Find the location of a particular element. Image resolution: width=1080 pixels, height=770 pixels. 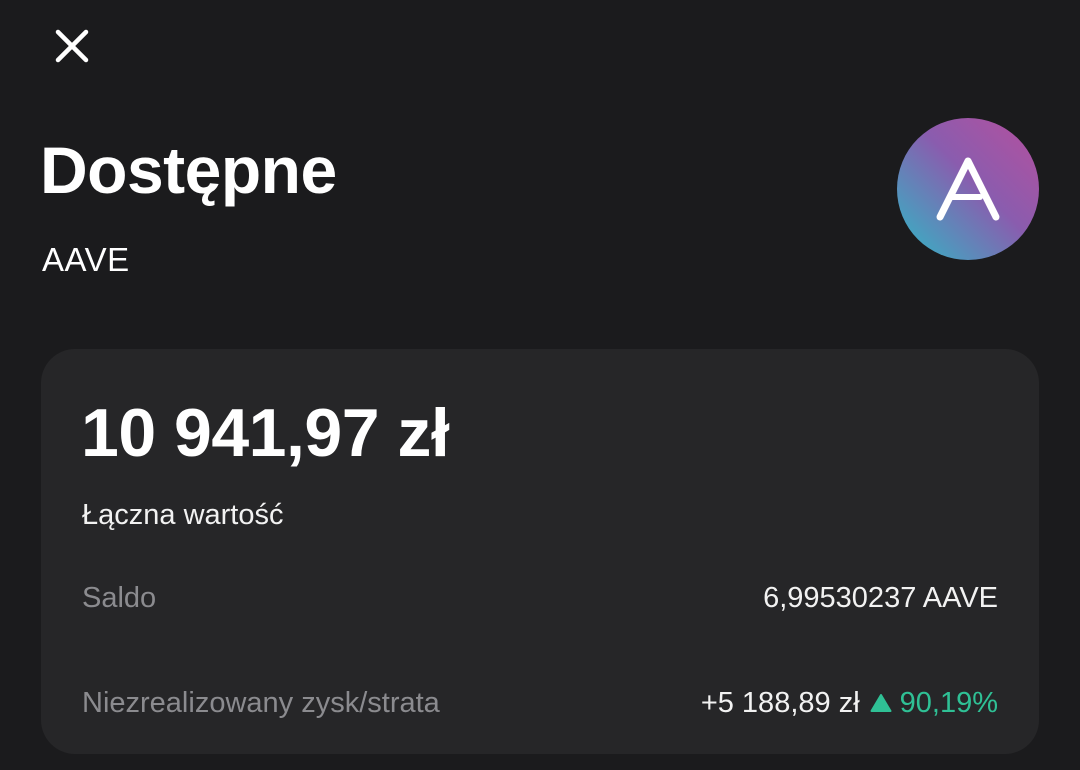

total-value: 10 941,97 zł is located at coordinates (265, 433).